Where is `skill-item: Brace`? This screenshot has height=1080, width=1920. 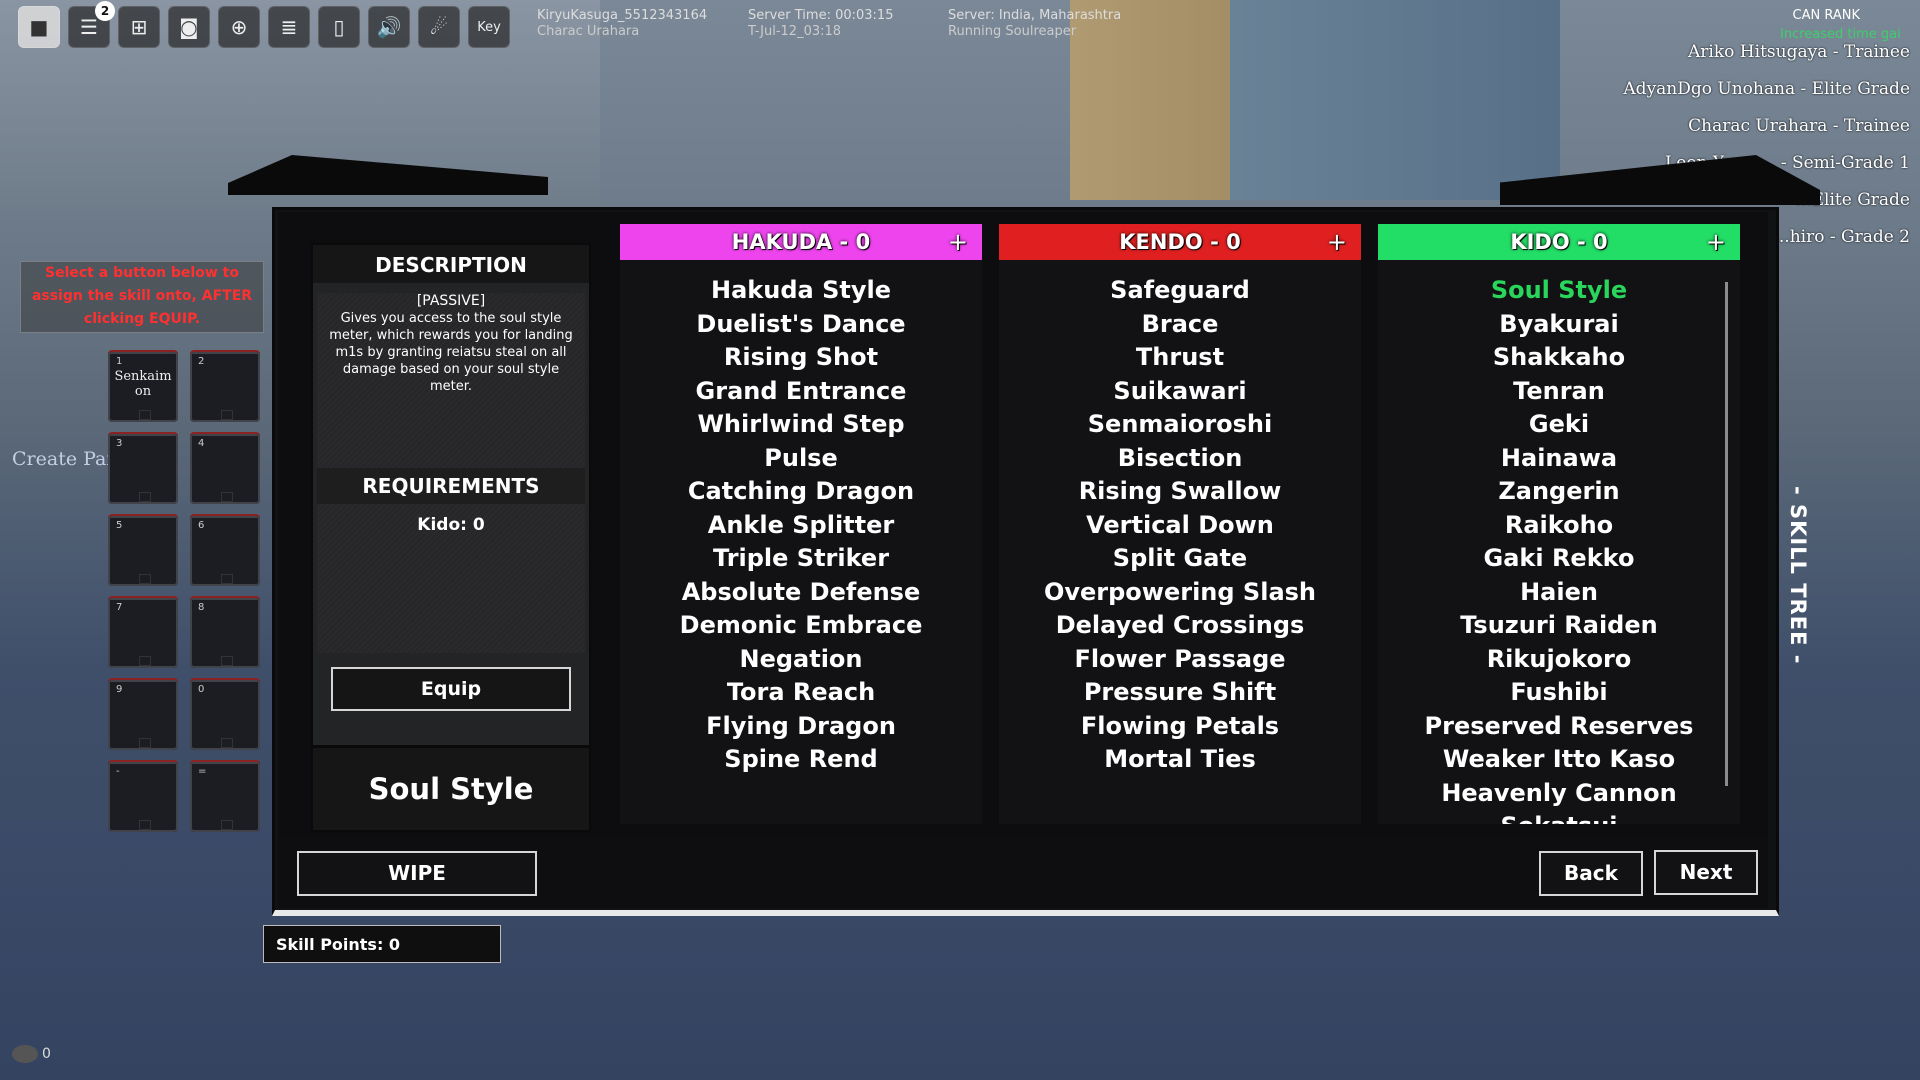
skill-item: Brace is located at coordinates (1180, 325).